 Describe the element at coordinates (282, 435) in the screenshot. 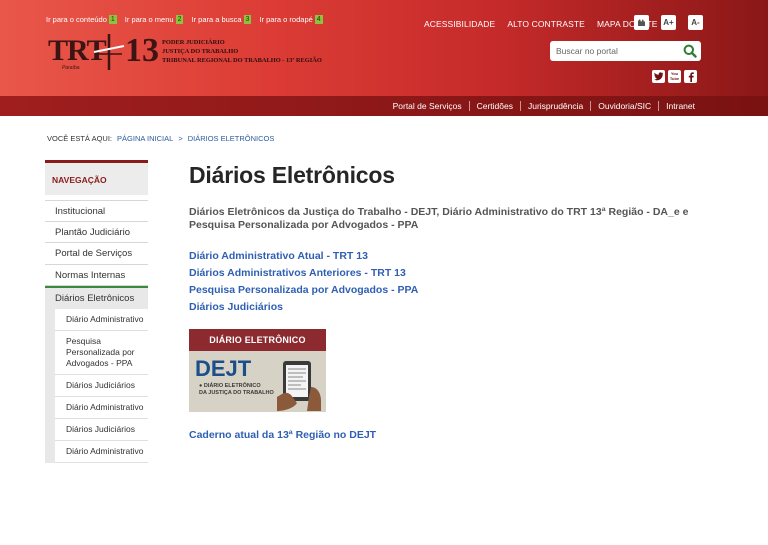

I see `link-caderno-dejt: Caderno atual da 13ª Região no DEJT` at that location.